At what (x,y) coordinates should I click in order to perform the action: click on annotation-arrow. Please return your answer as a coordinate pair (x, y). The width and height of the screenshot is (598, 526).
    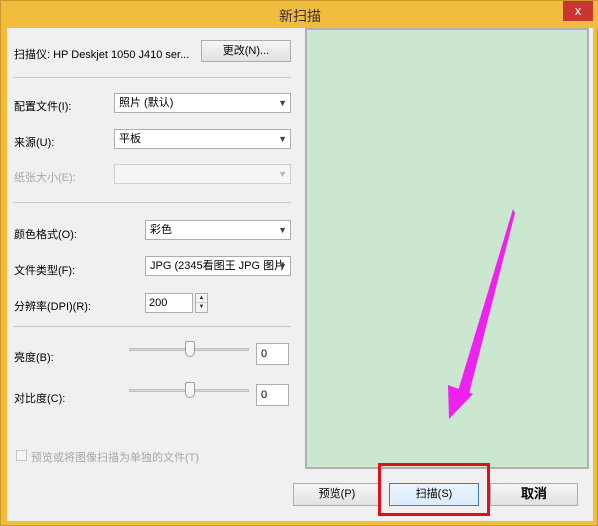
    Looking at the image, I should click on (481, 314).